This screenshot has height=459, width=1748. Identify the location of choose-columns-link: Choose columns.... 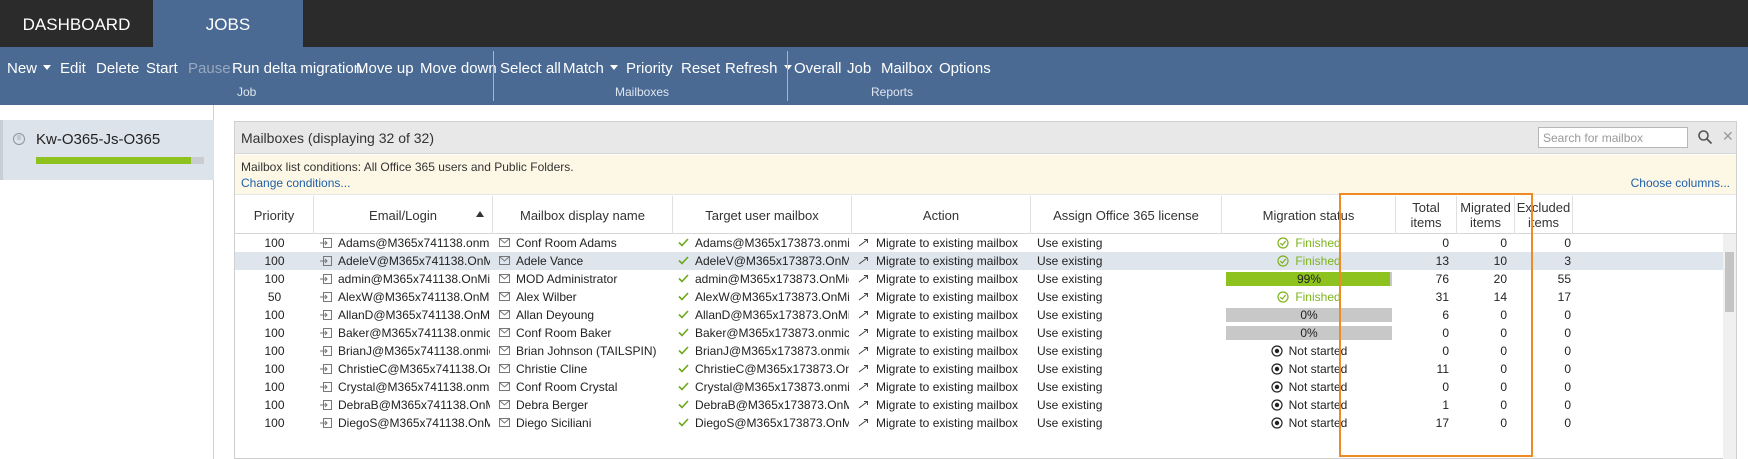
(1680, 183).